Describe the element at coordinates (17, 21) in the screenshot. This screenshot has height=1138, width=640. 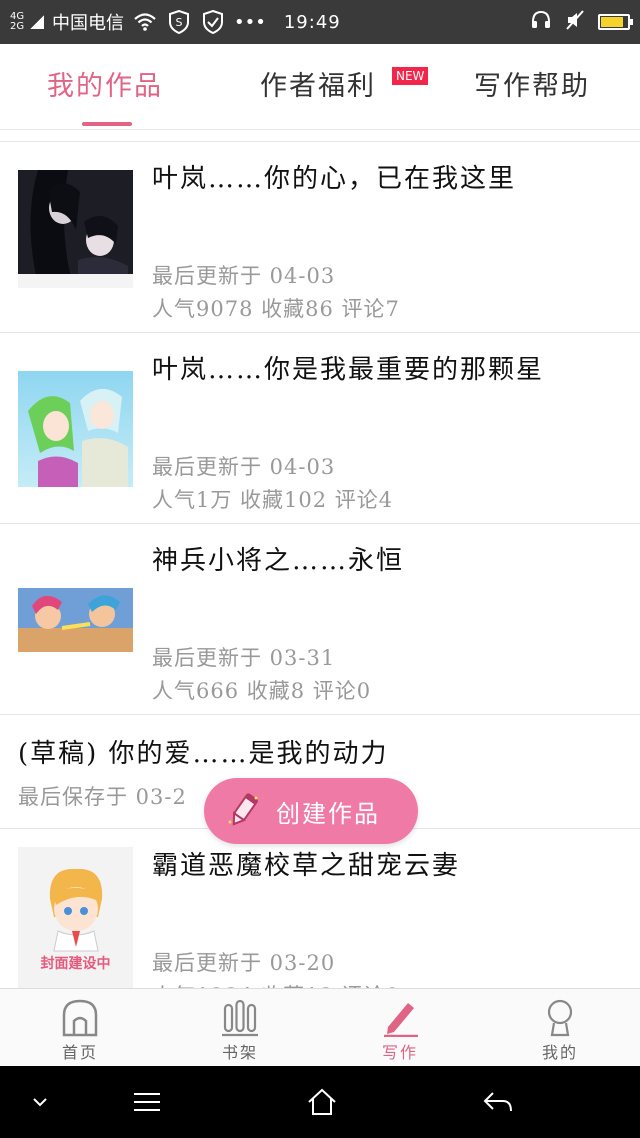
I see `network-type: 4G 2G` at that location.